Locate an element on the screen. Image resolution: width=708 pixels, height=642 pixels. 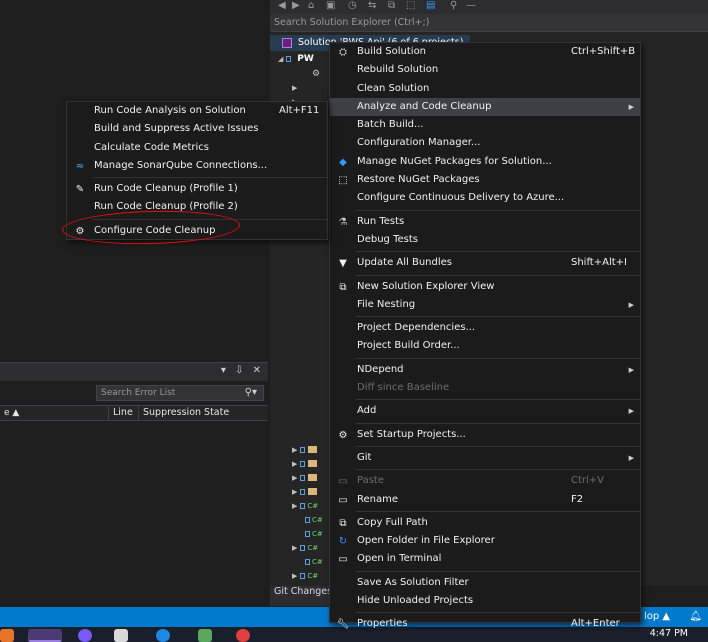
visual-studio-taskbar-icon is located at coordinates (45, 635).